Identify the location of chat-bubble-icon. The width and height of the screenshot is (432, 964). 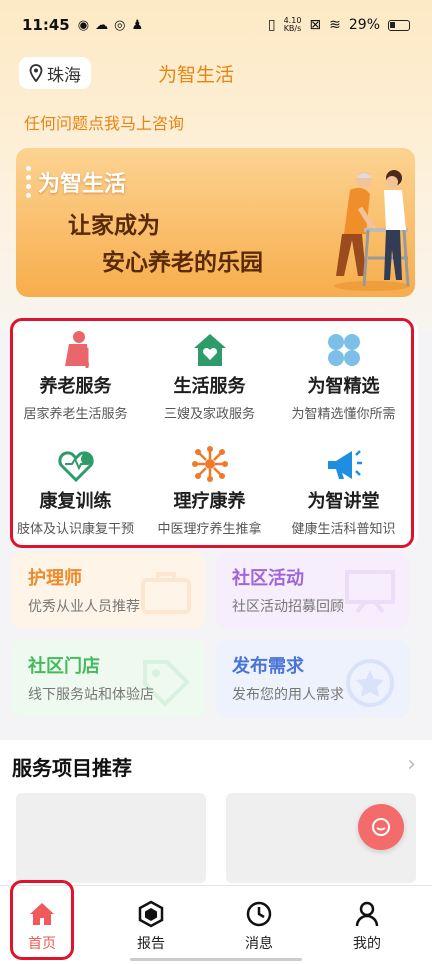
(381, 827).